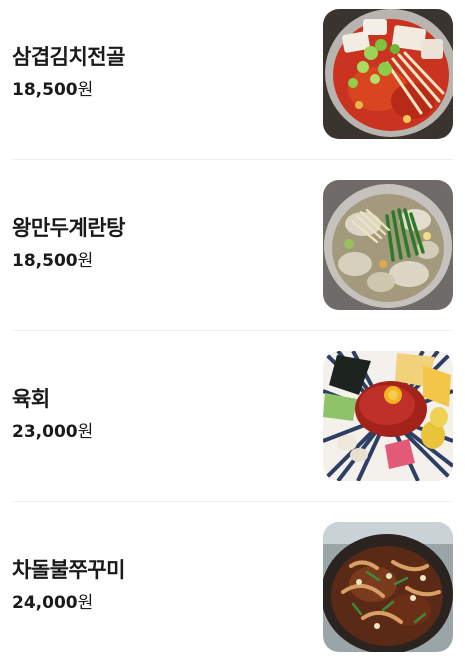  Describe the element at coordinates (157, 74) in the screenshot. I see `menu-item-info: 삼겹김치전골 18,500원` at that location.